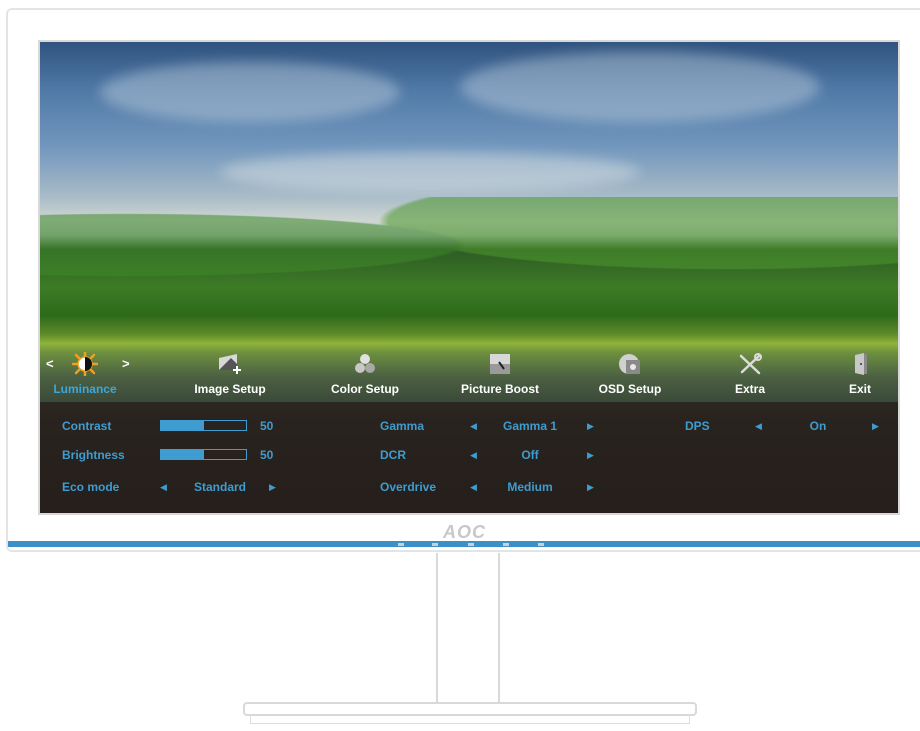 The width and height of the screenshot is (920, 731). What do you see at coordinates (464, 532) in the screenshot?
I see `aoc-logo: AOC` at bounding box center [464, 532].